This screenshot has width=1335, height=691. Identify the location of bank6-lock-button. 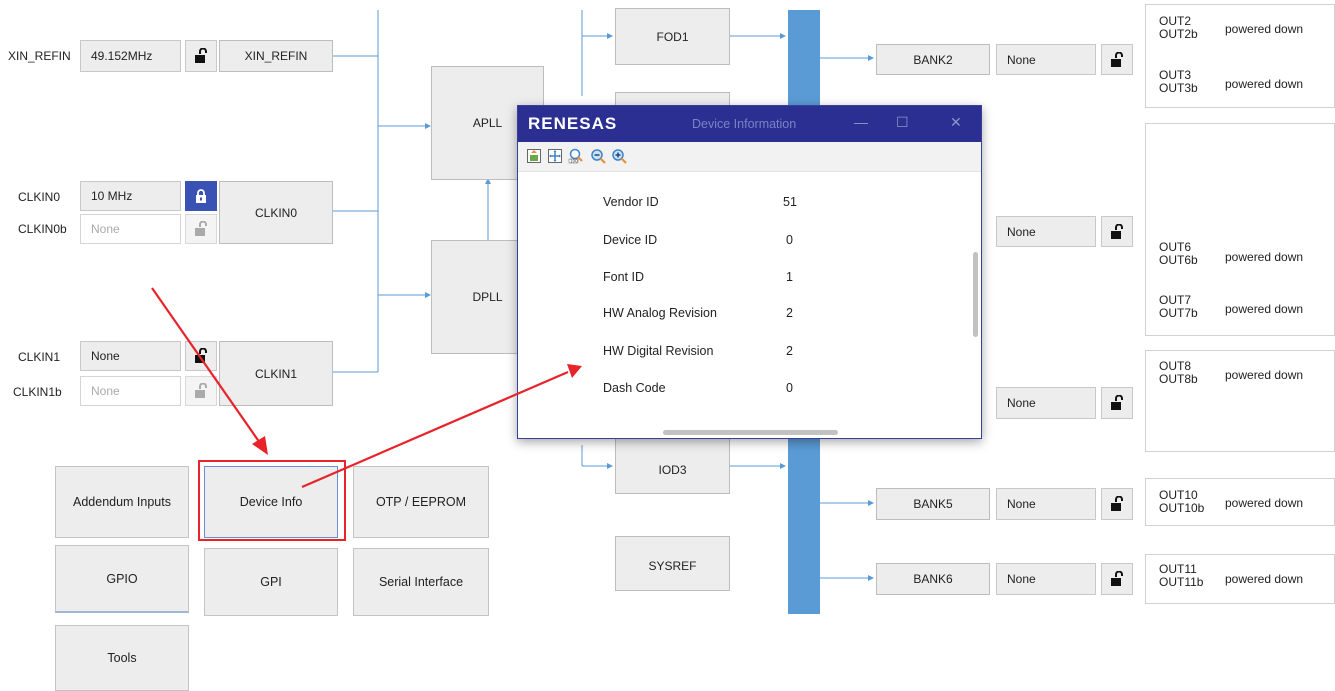
(1117, 579).